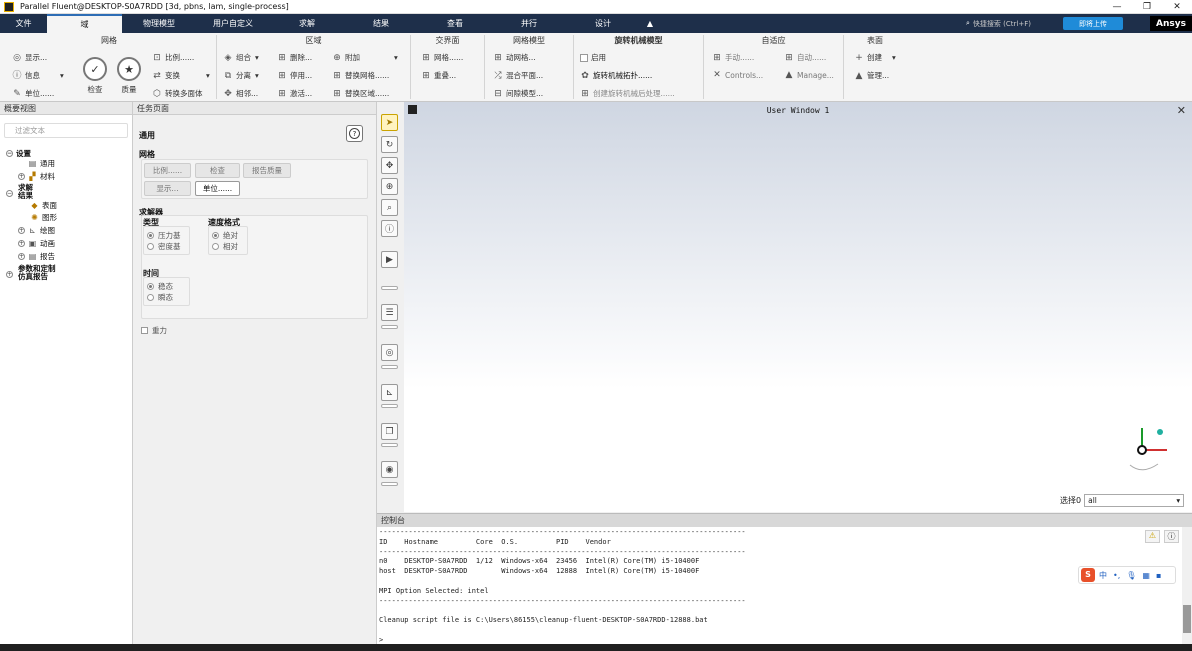 This screenshot has height=651, width=1192. I want to click on menu-view: 查看, so click(455, 23).